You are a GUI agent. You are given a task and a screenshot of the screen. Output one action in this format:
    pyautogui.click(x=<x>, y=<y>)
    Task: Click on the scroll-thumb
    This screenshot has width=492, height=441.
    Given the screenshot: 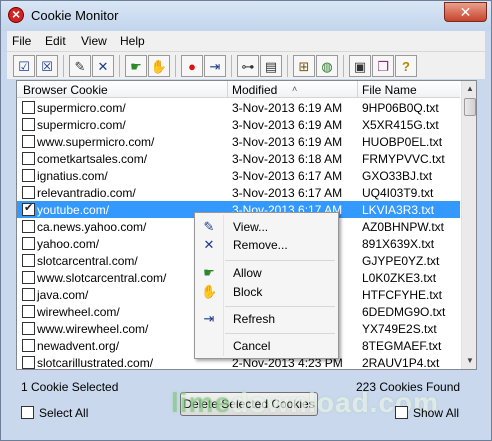 What is the action you would take?
    pyautogui.click(x=470, y=107)
    